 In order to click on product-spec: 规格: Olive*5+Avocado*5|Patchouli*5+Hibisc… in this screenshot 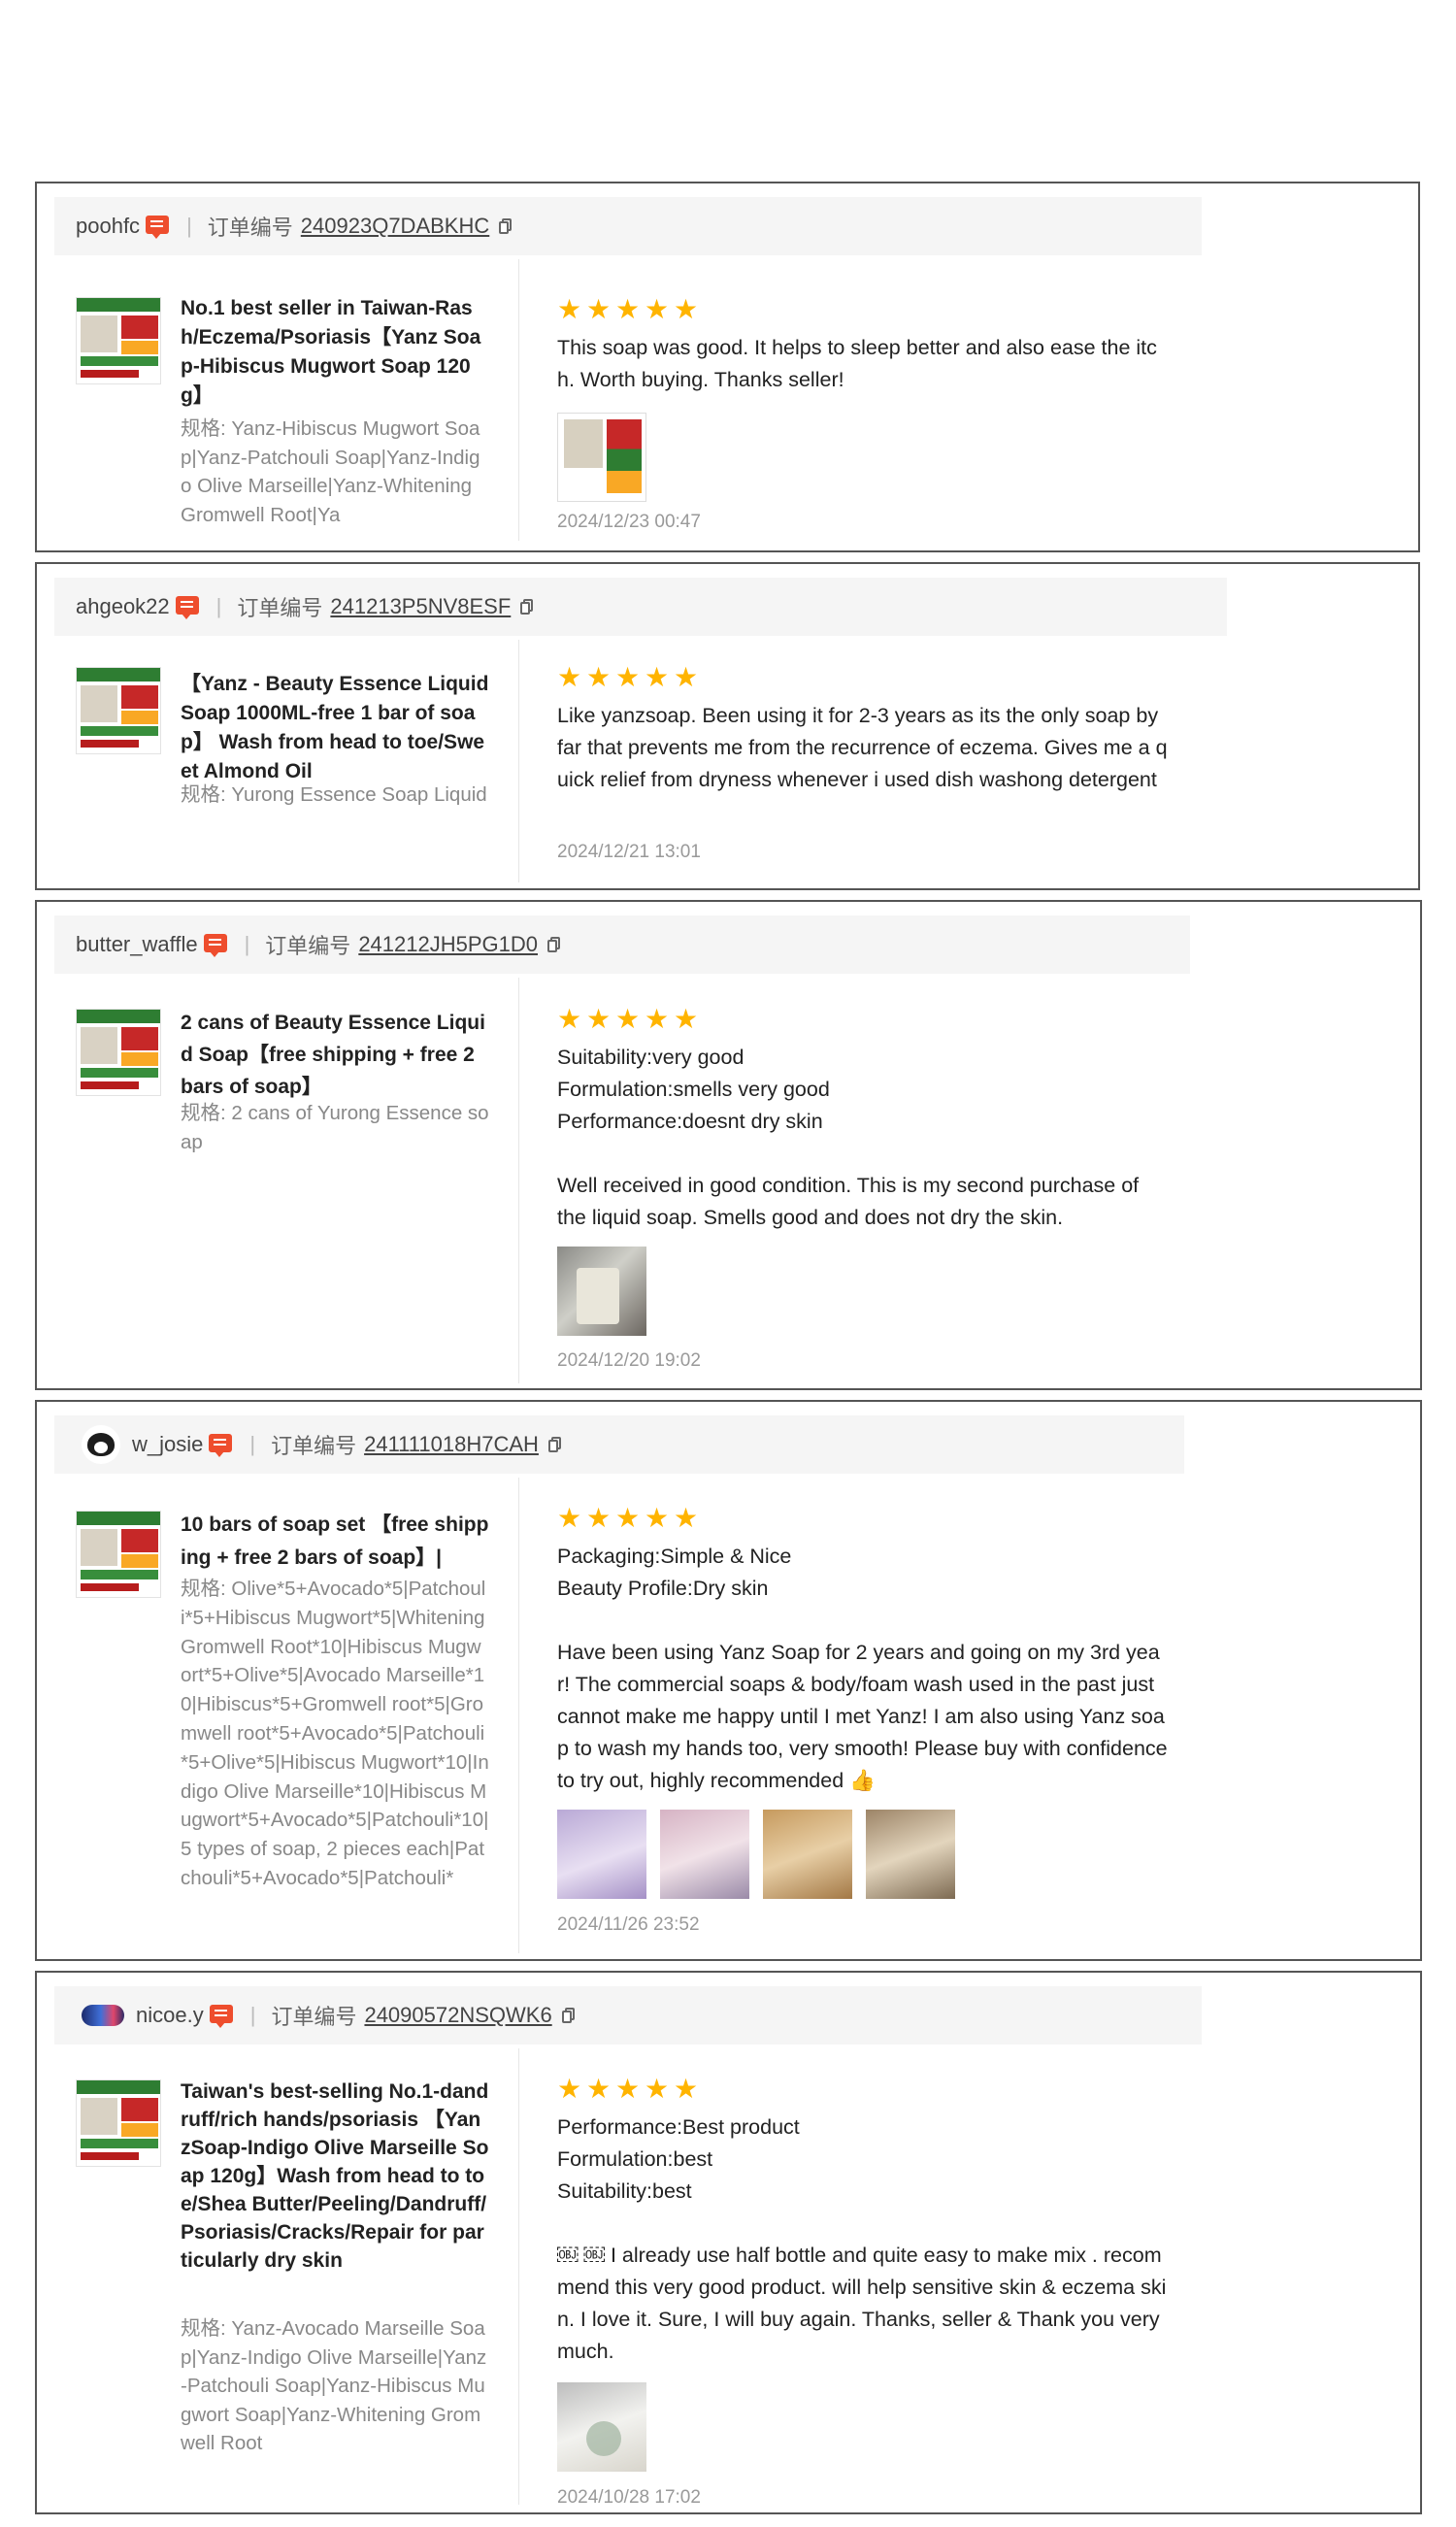, I will do `click(335, 1734)`.